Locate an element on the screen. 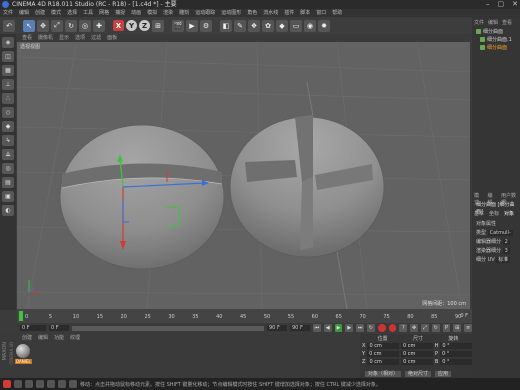 This screenshot has height=390, width=520. render-settings-icon: ⚙ is located at coordinates (206, 25).